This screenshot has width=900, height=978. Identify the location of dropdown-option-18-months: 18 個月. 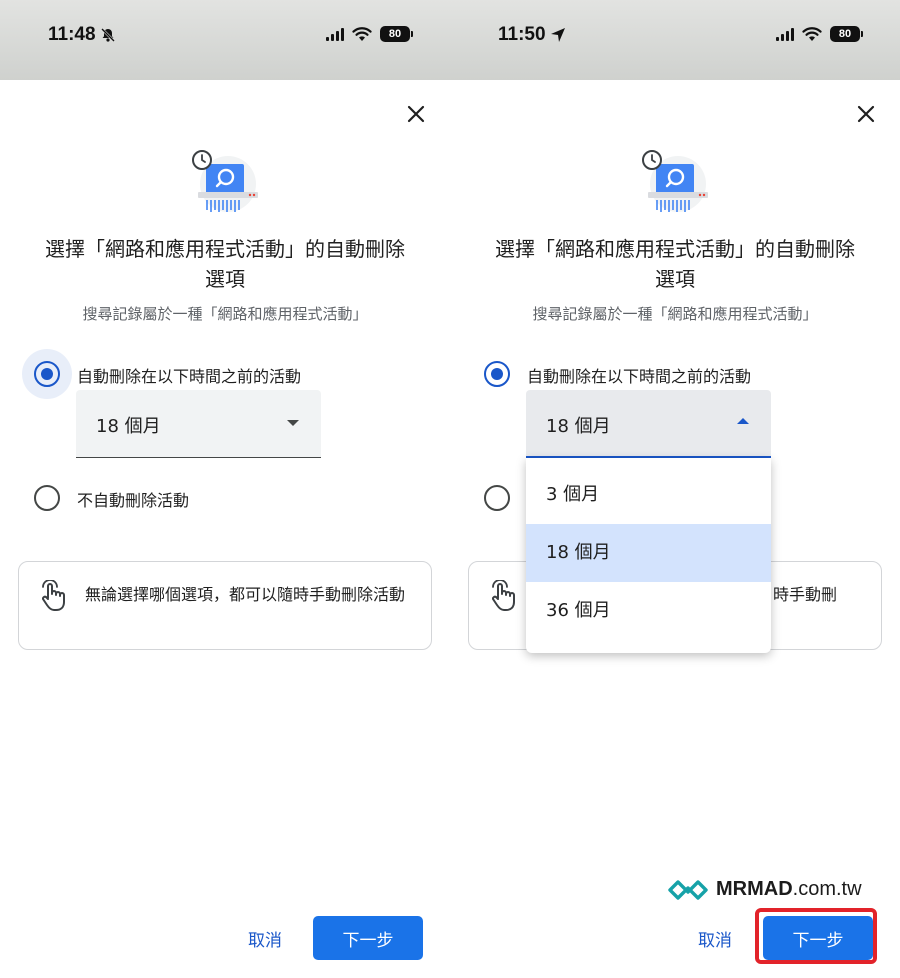
(648, 553).